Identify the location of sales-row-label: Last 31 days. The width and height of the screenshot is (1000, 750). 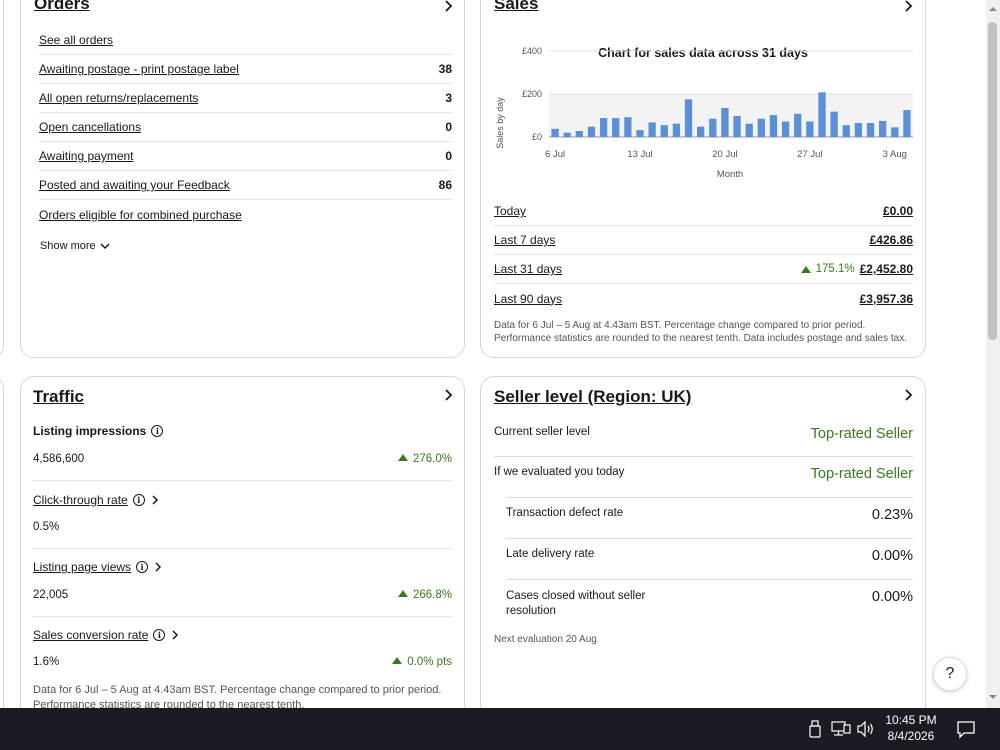
(528, 269).